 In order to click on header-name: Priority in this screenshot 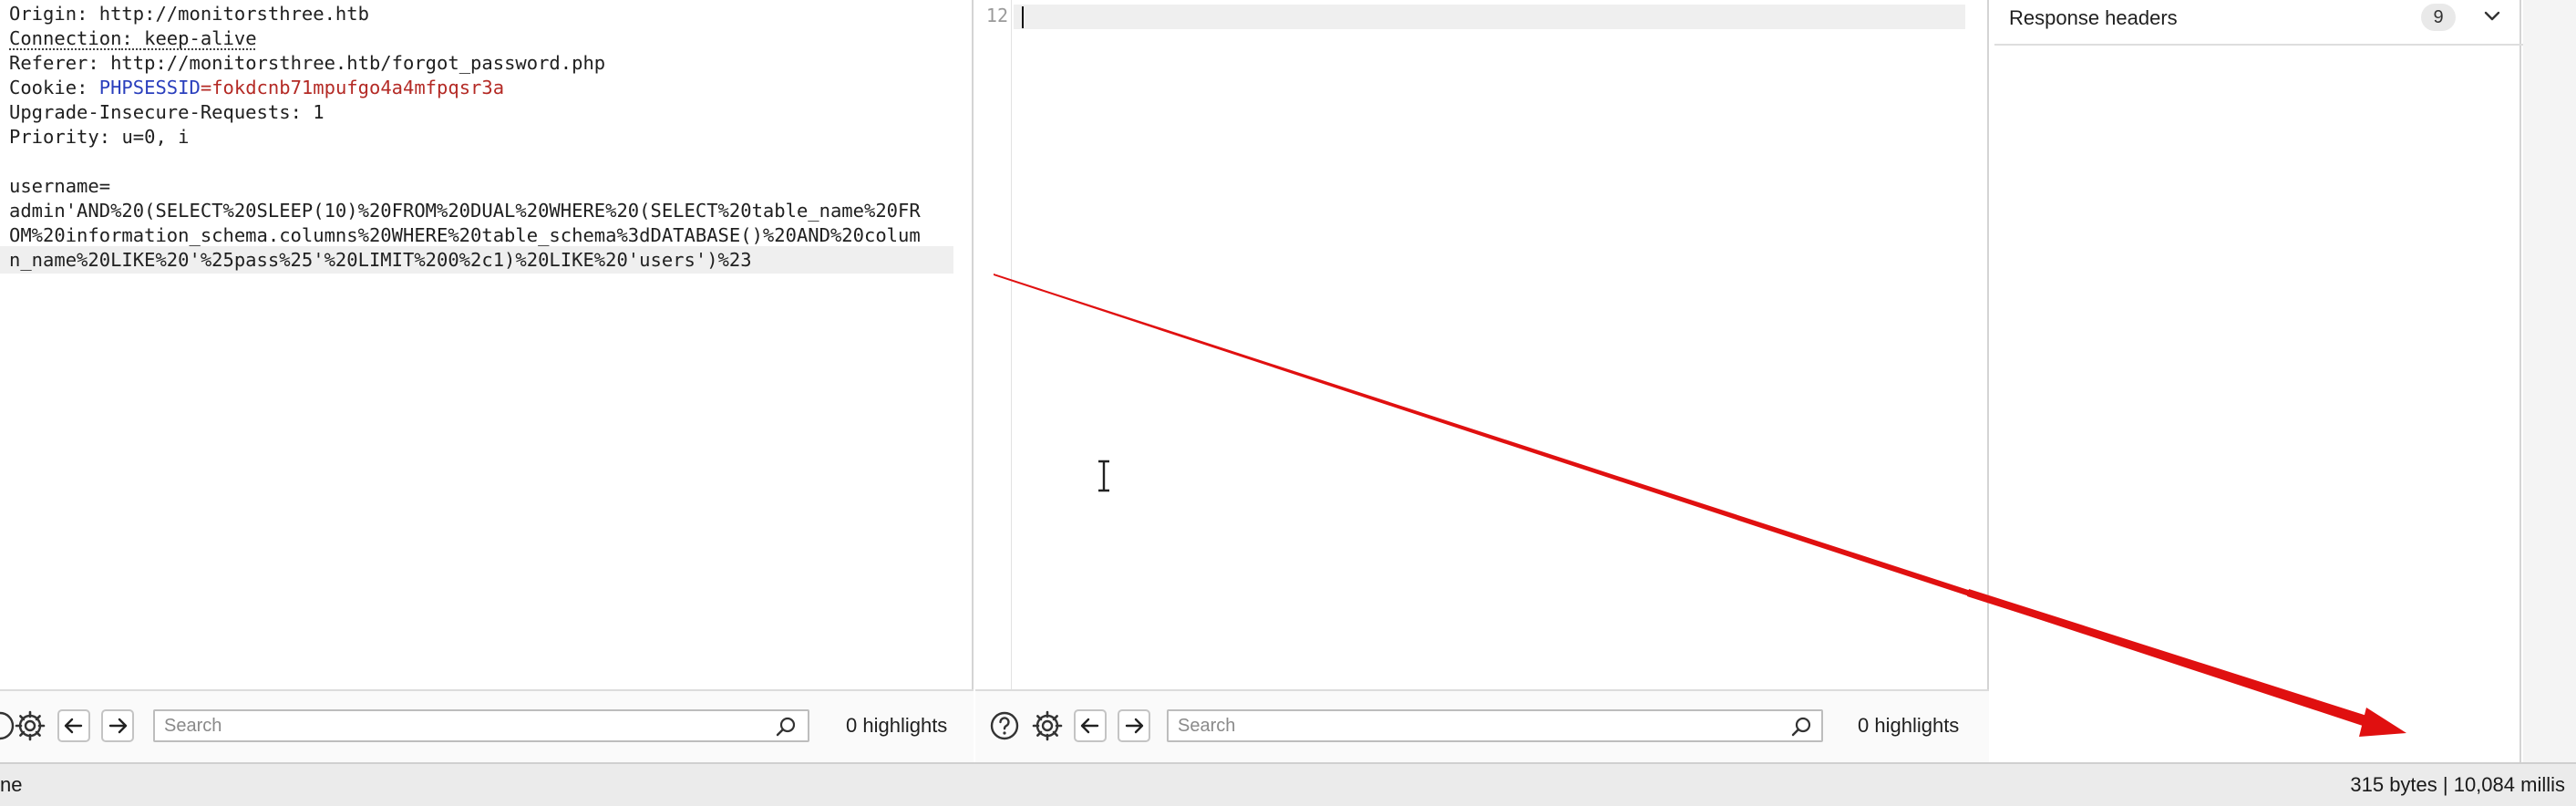, I will do `click(54, 137)`.